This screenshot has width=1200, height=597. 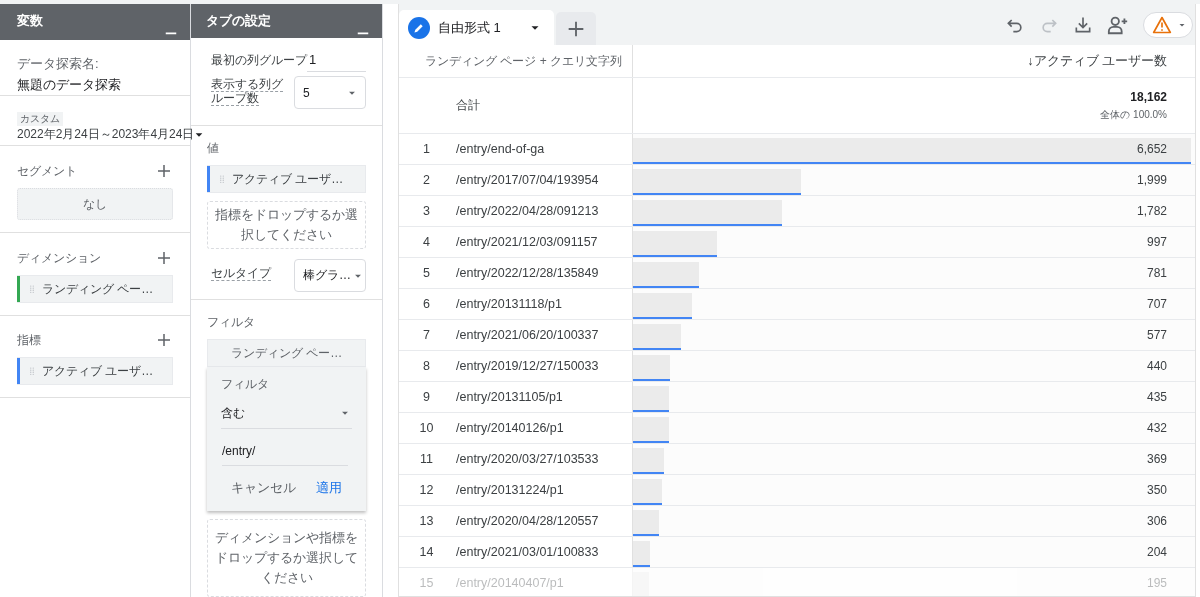 What do you see at coordinates (1156, 552) in the screenshot?
I see `table-cell: 204` at bounding box center [1156, 552].